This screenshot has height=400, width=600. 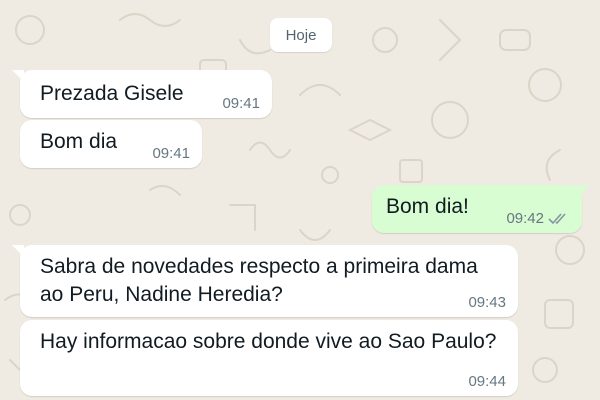 What do you see at coordinates (79, 141) in the screenshot?
I see `message-text: Bom dia` at bounding box center [79, 141].